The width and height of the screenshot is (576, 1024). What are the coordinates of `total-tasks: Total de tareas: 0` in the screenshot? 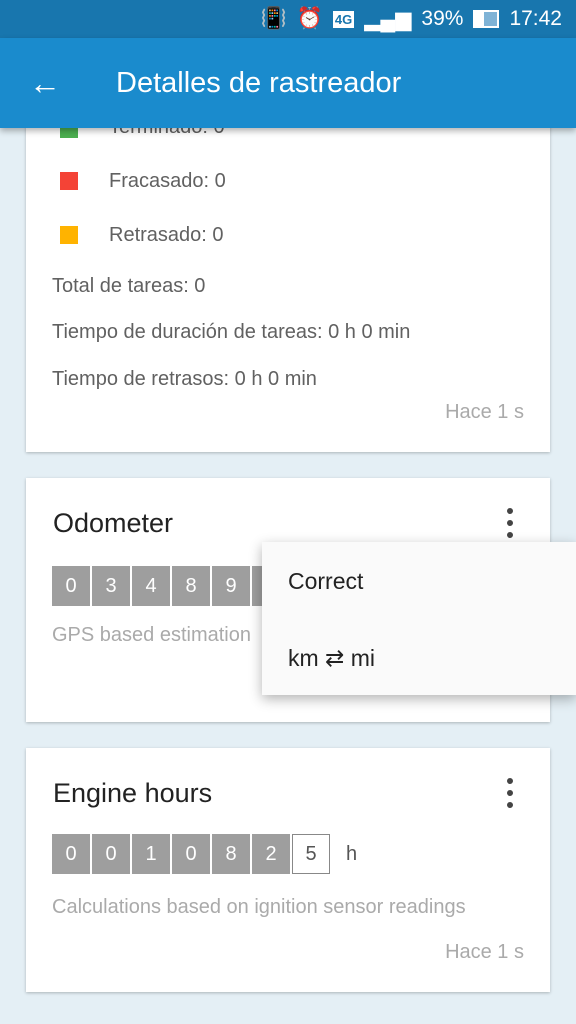 It's located at (129, 286).